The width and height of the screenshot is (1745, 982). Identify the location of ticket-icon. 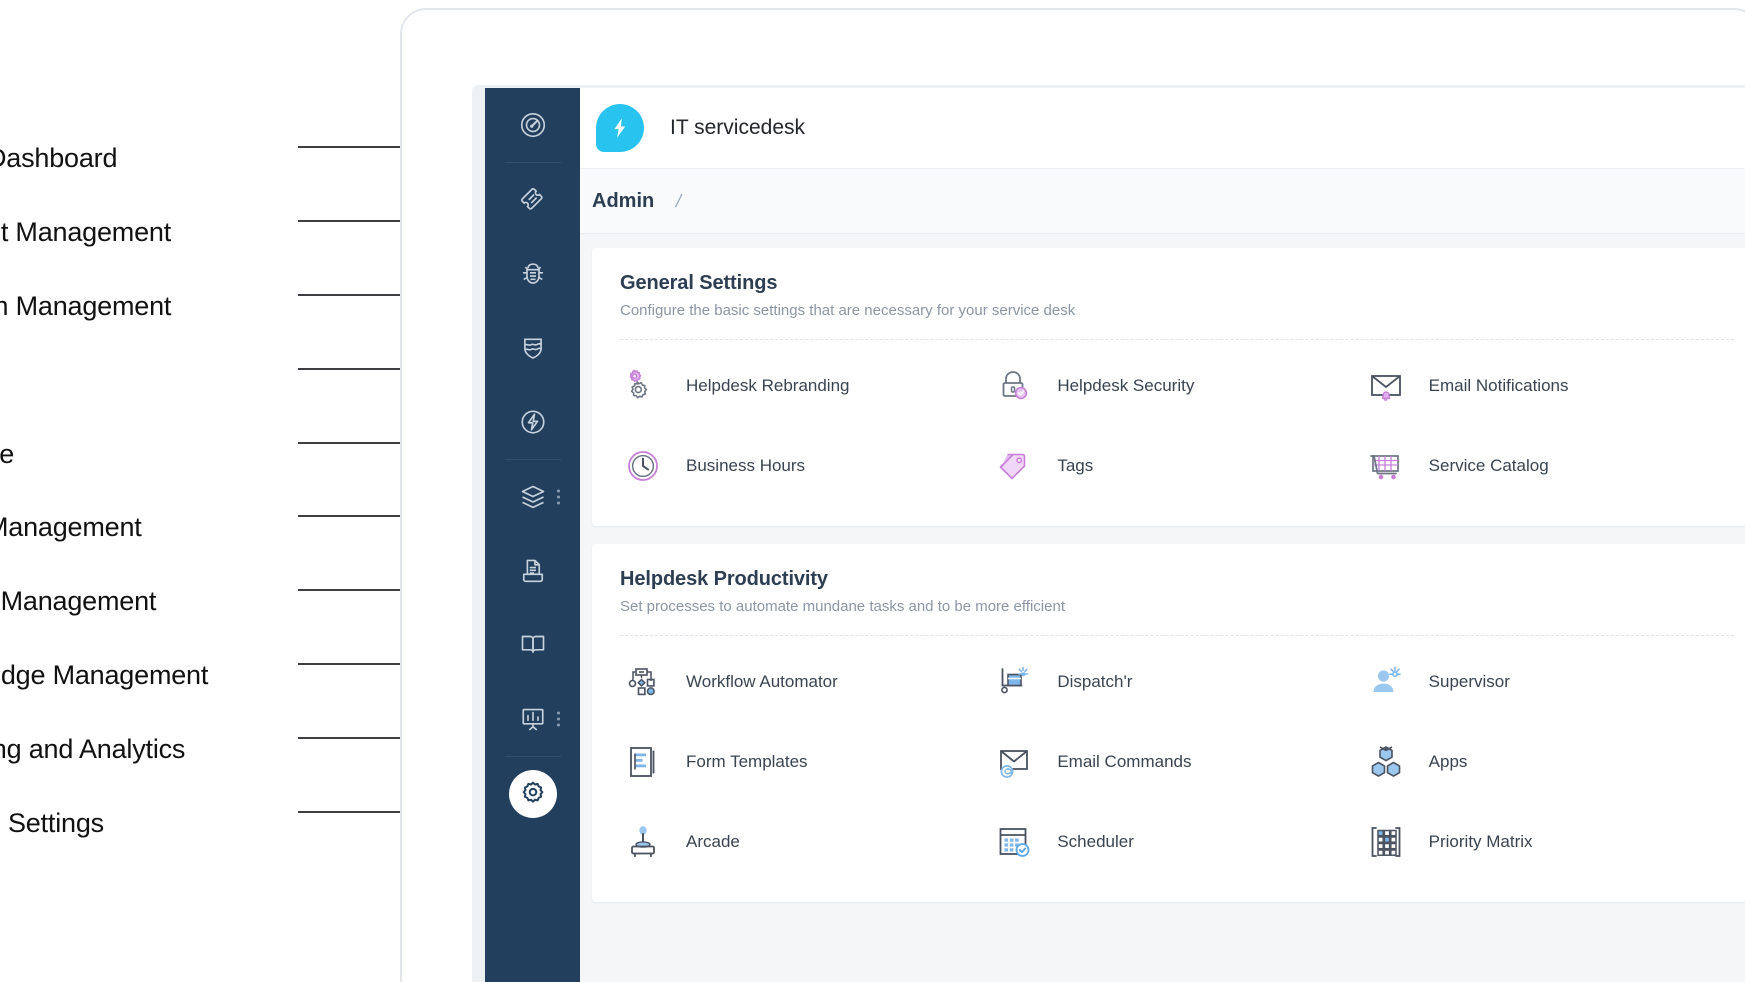
(533, 200).